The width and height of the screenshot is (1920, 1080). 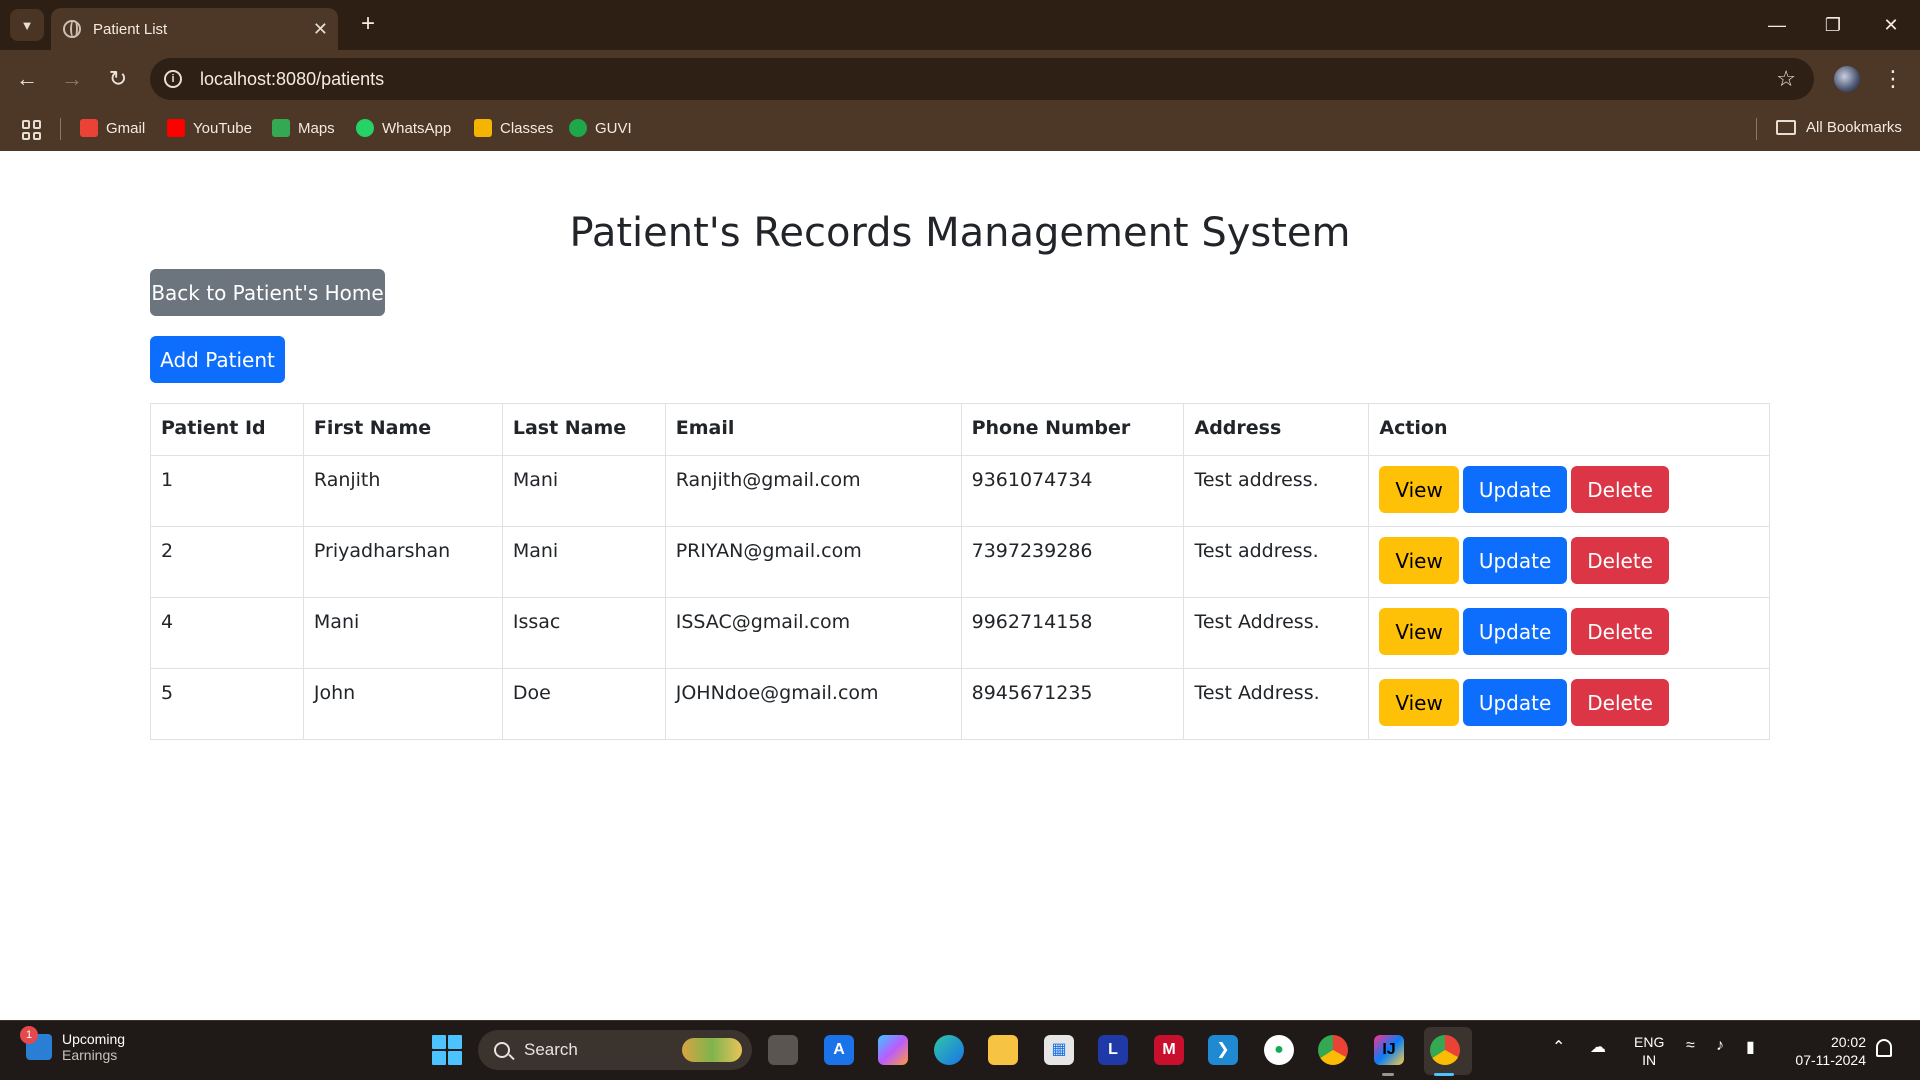 I want to click on cell-address: Test Address., so click(x=1276, y=633).